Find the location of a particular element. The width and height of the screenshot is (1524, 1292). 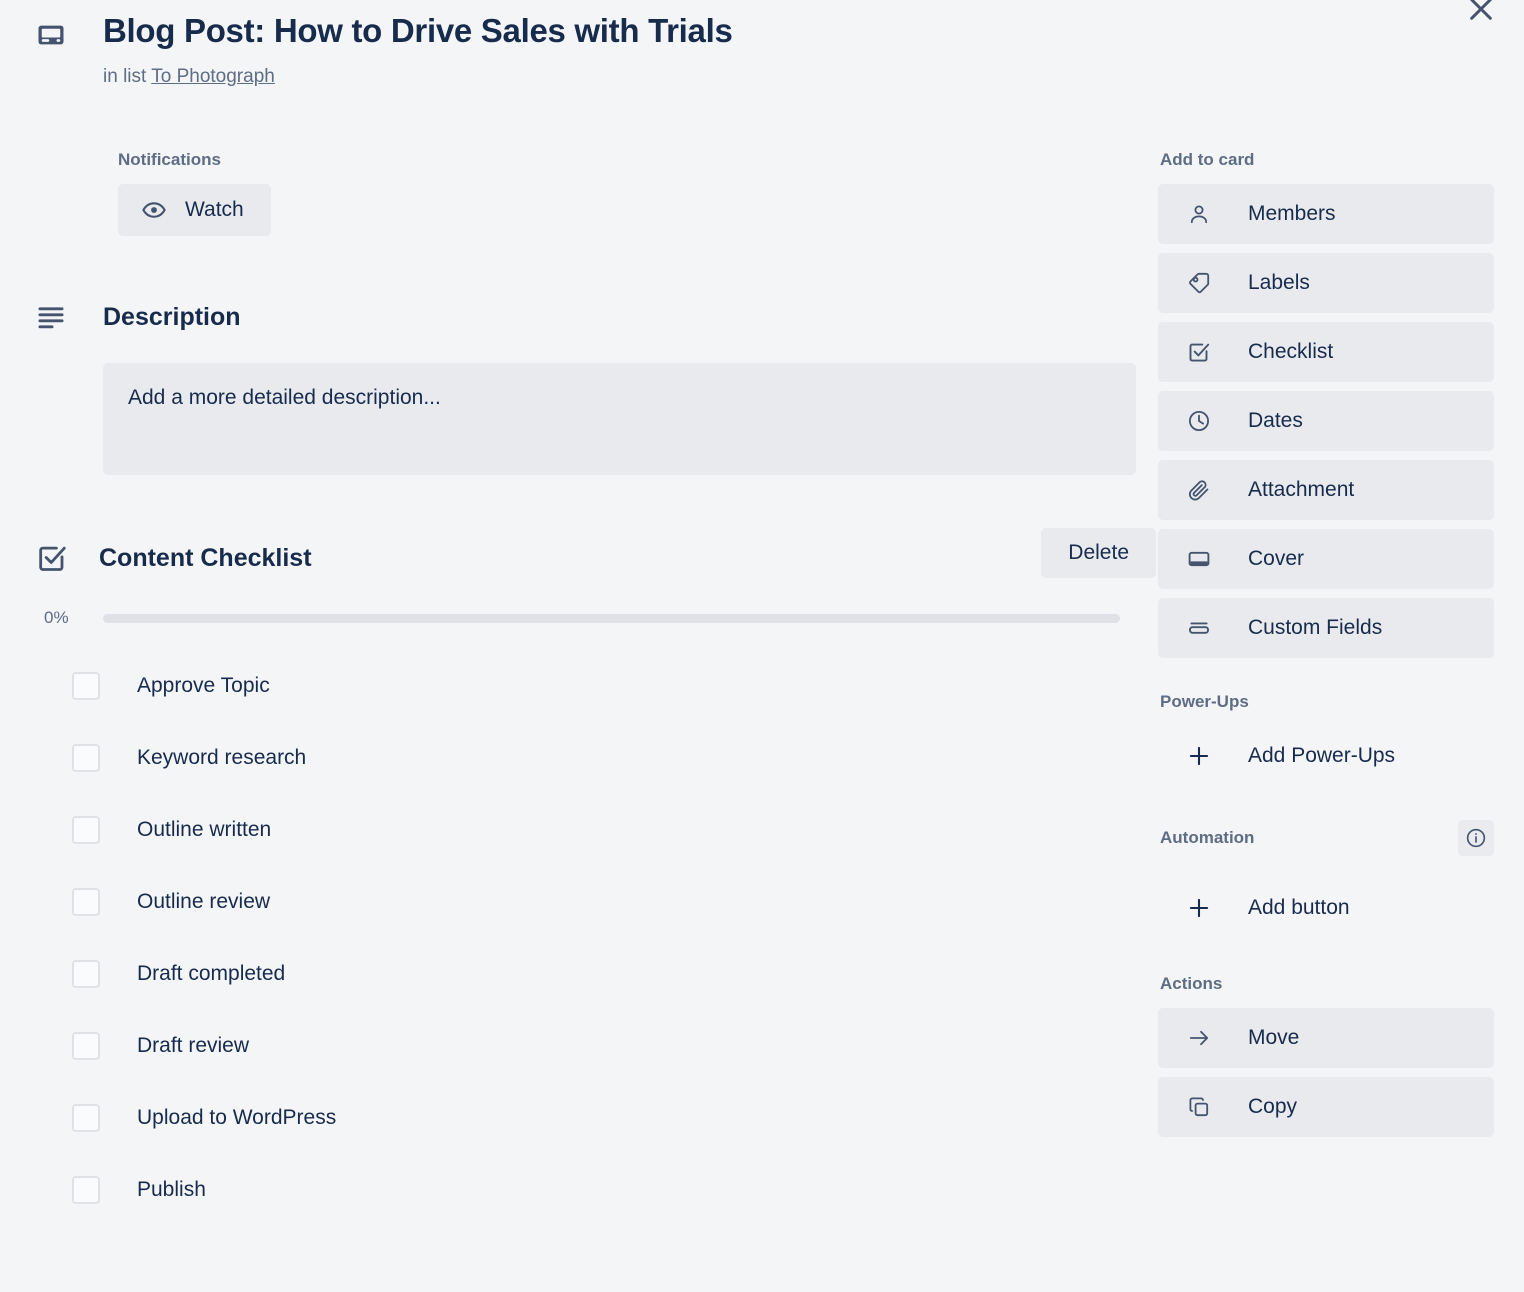

checklist-progress: 0% is located at coordinates (586, 618).